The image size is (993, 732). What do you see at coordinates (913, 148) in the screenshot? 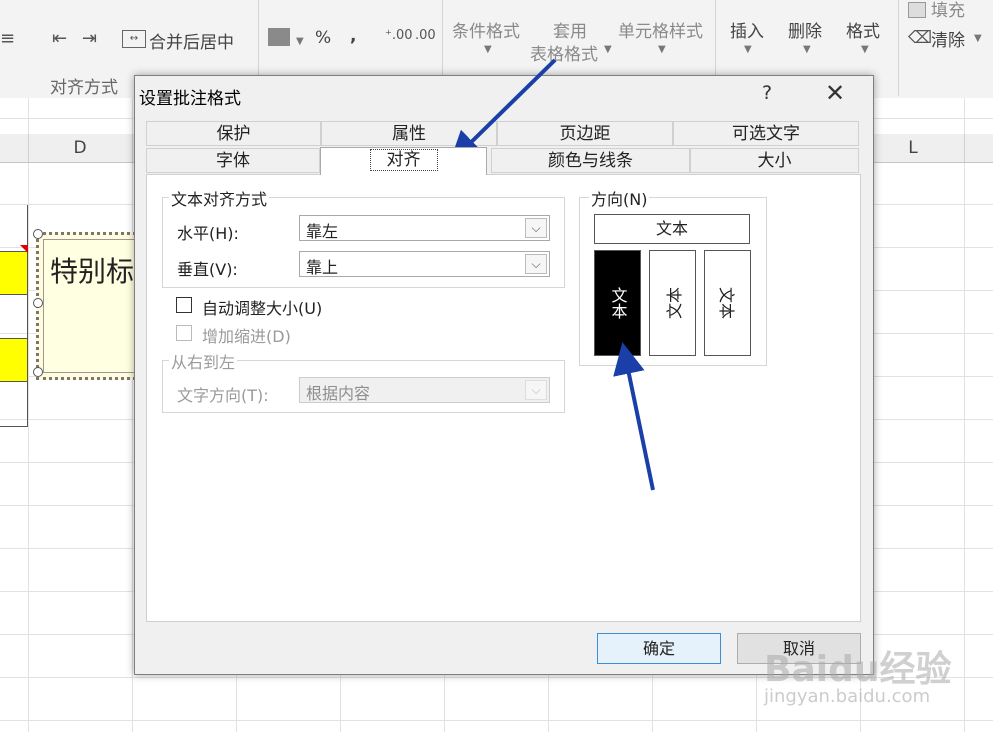
I see `column-header-l: L` at bounding box center [913, 148].